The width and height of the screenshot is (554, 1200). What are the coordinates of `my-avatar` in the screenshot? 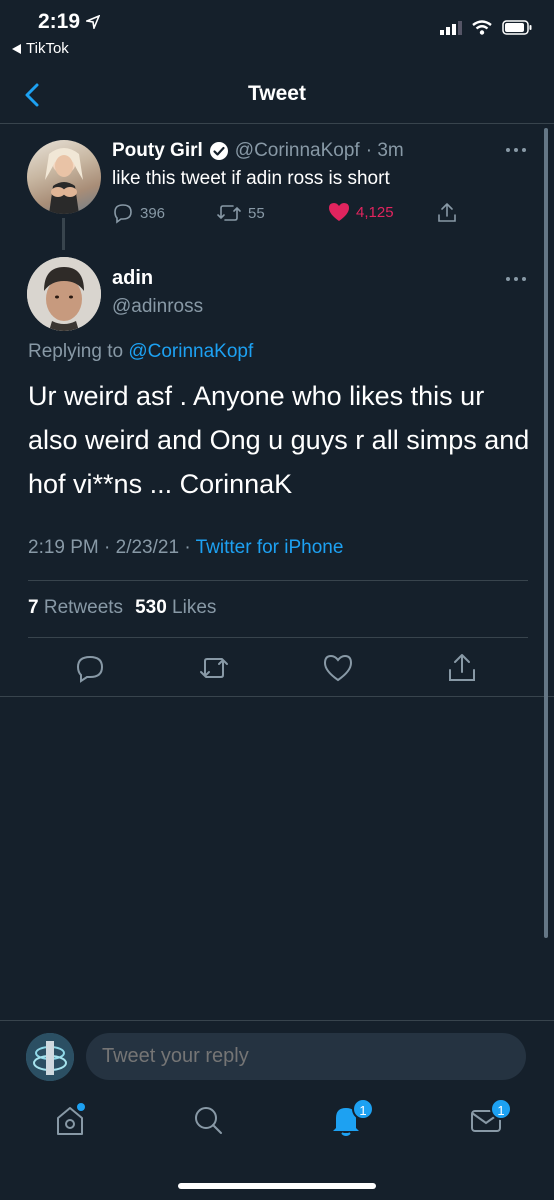 It's located at (50, 1057).